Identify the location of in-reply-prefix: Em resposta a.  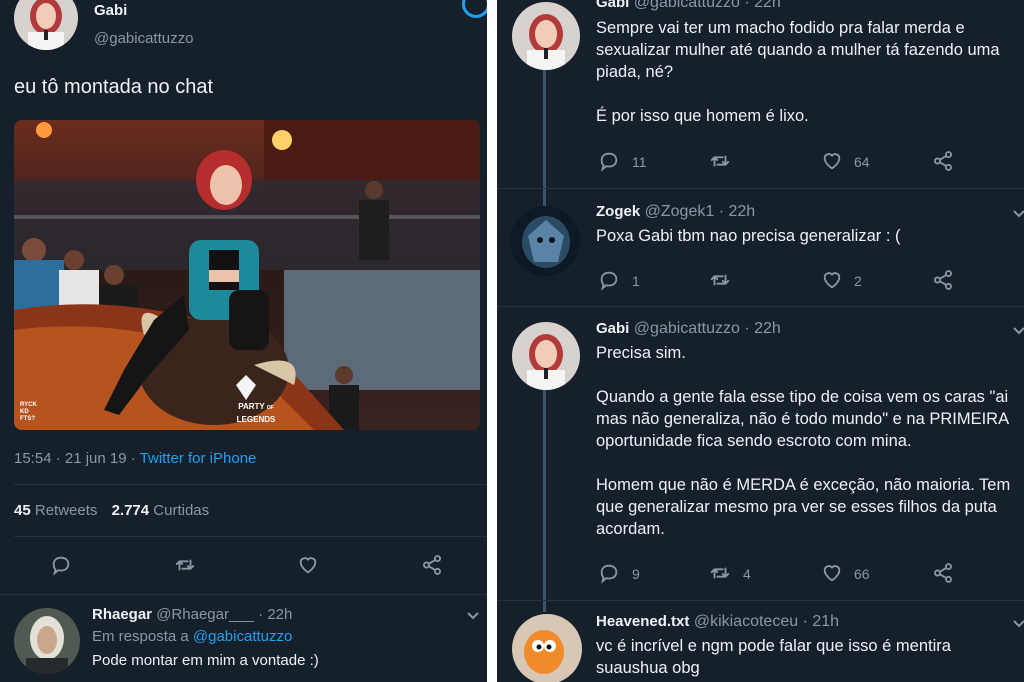
(142, 636).